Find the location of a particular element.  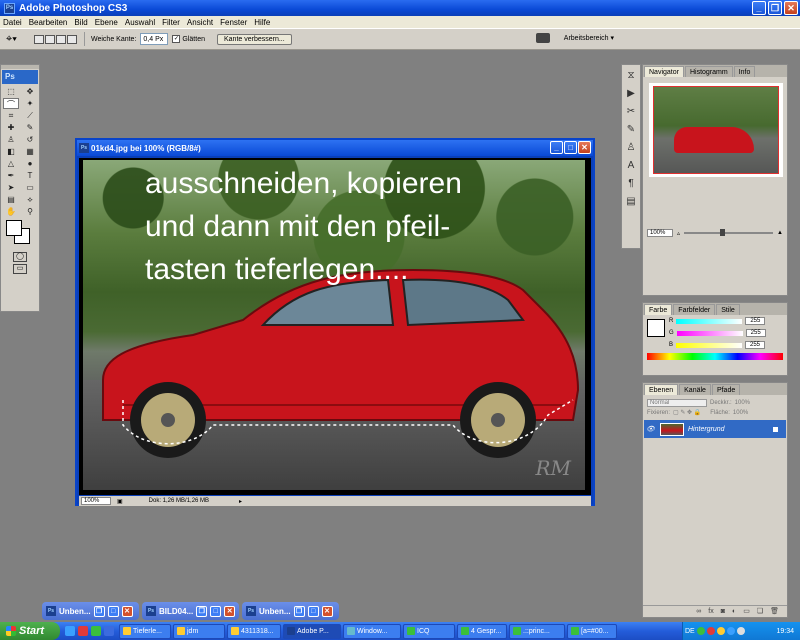

language-indicator: DE is located at coordinates (690, 631).